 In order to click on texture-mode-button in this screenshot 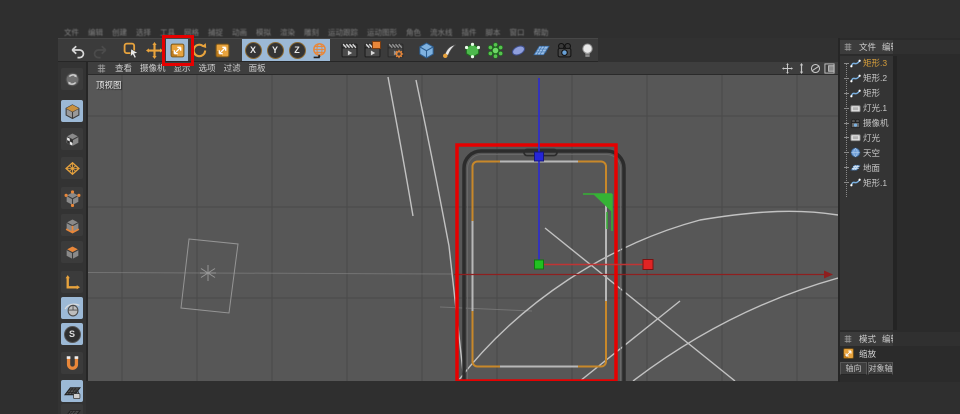, I will do `click(72, 139)`.